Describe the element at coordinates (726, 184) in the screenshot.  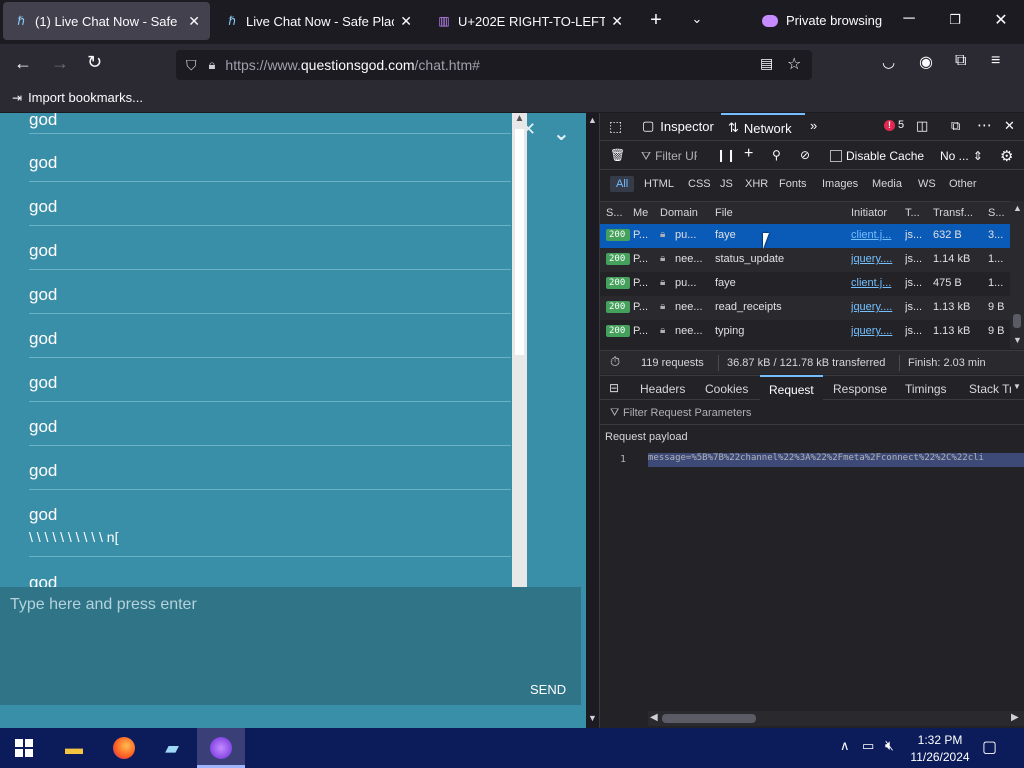
I see `filter-js-button: JS` at that location.